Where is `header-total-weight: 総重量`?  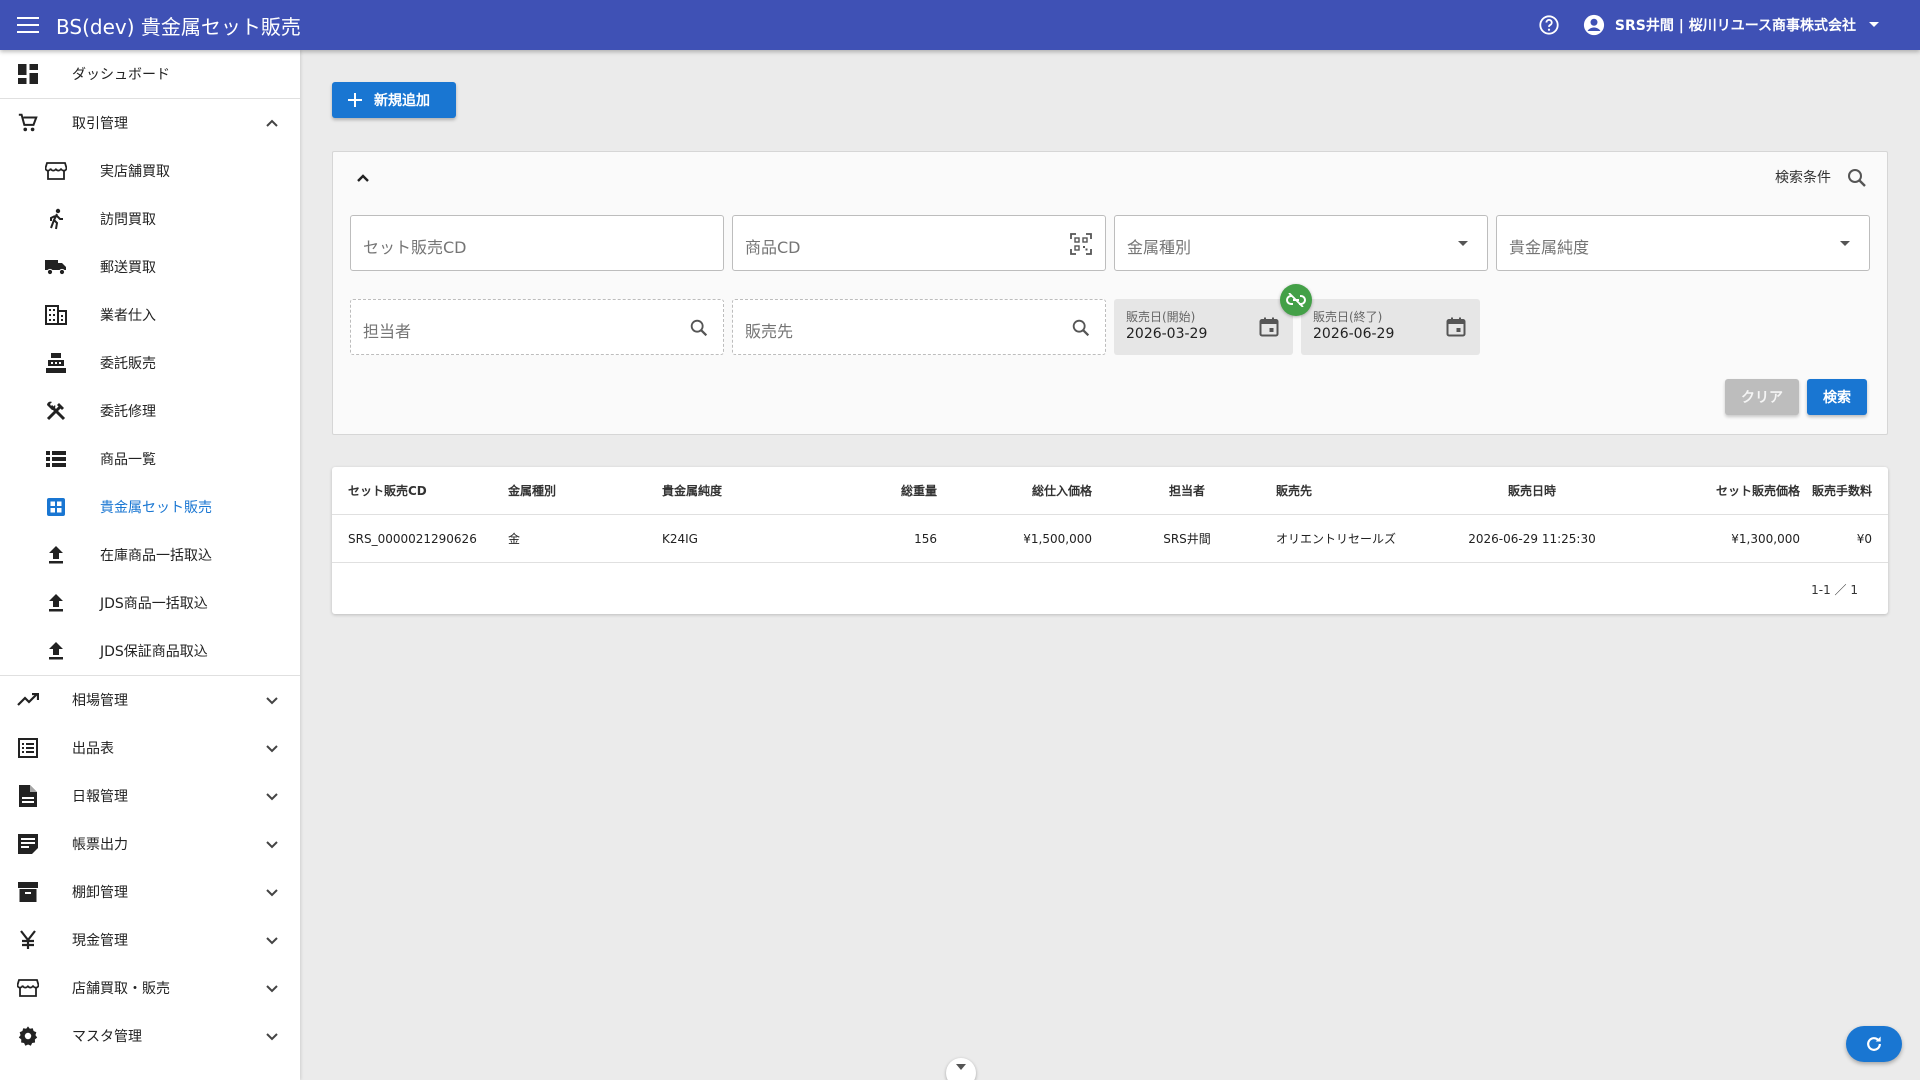
header-total-weight: 総重量 is located at coordinates (899, 491).